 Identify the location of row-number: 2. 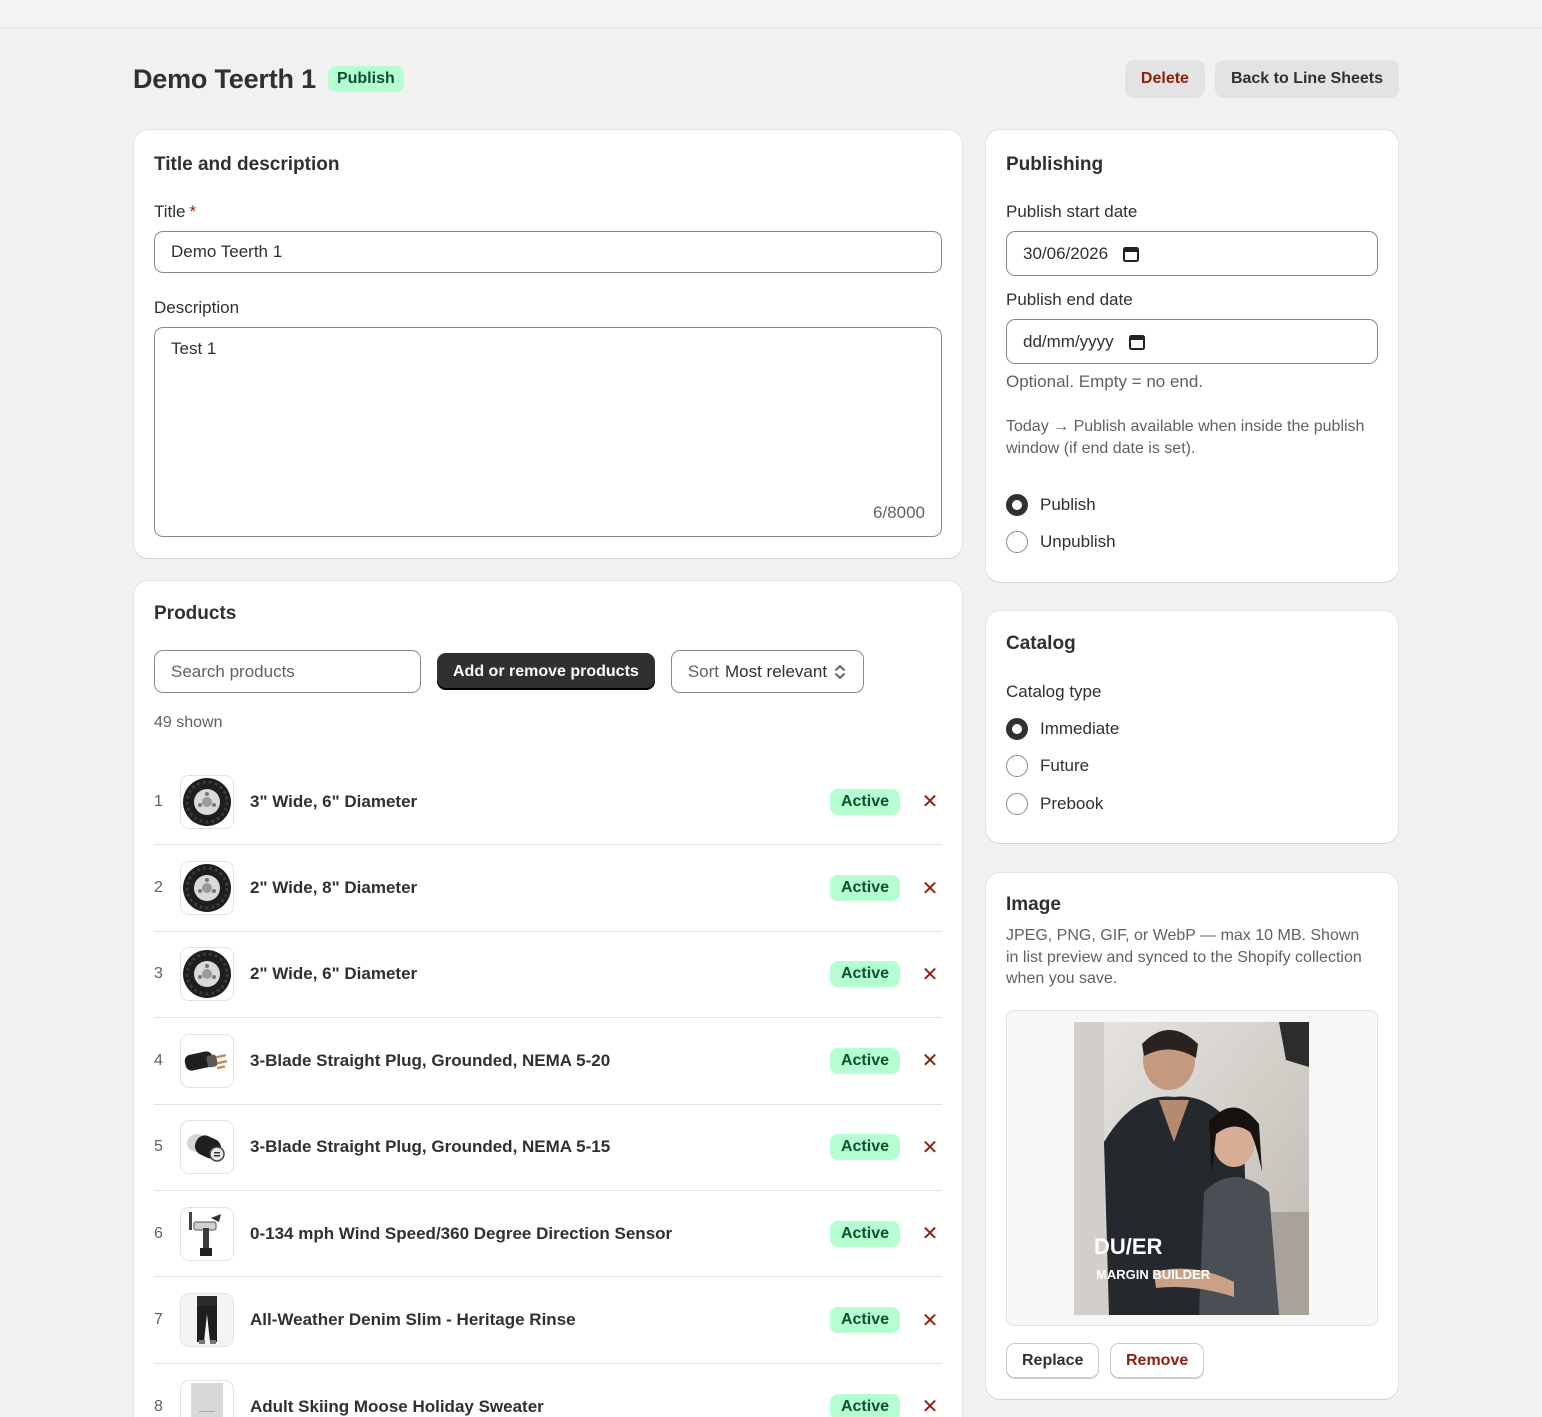
(158, 888).